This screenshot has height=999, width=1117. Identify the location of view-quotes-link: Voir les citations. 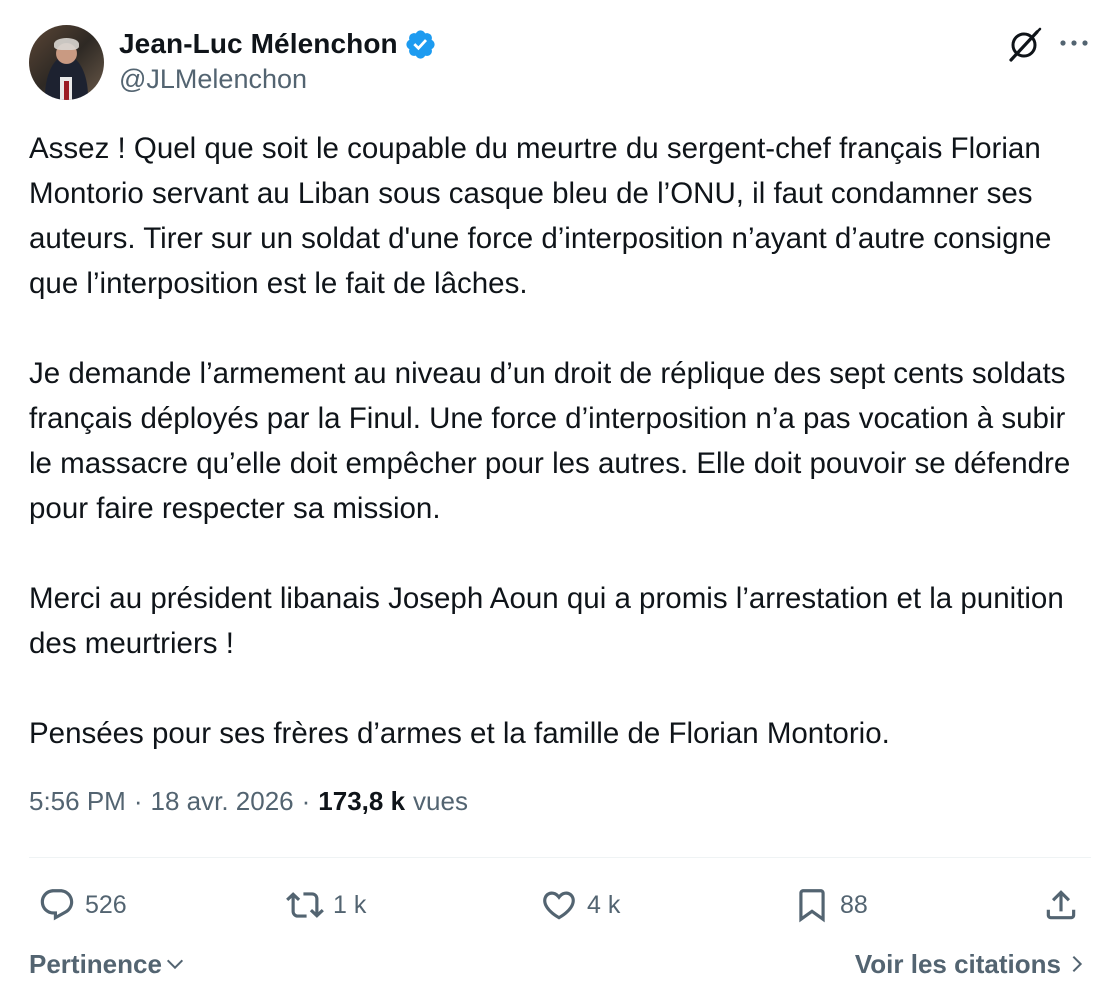
(971, 964).